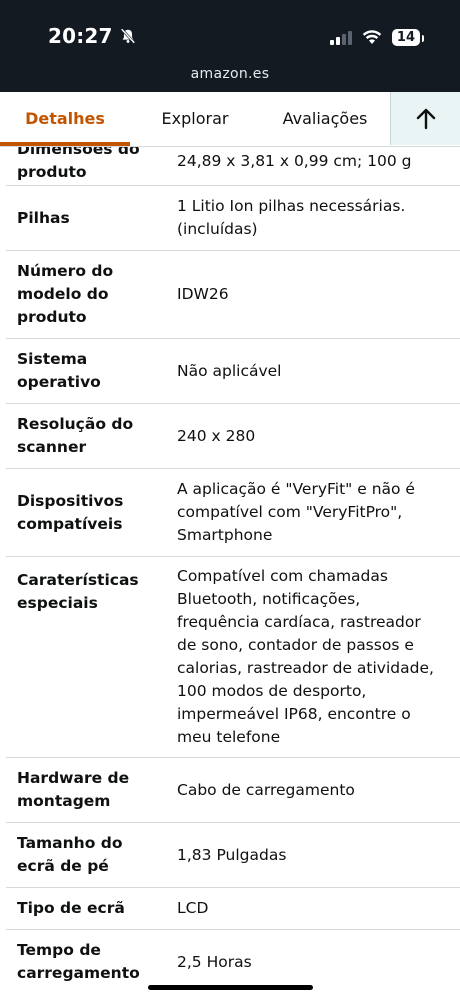 The width and height of the screenshot is (460, 1000). I want to click on table-row: Resolução do scanner 240 x 280, so click(233, 436).